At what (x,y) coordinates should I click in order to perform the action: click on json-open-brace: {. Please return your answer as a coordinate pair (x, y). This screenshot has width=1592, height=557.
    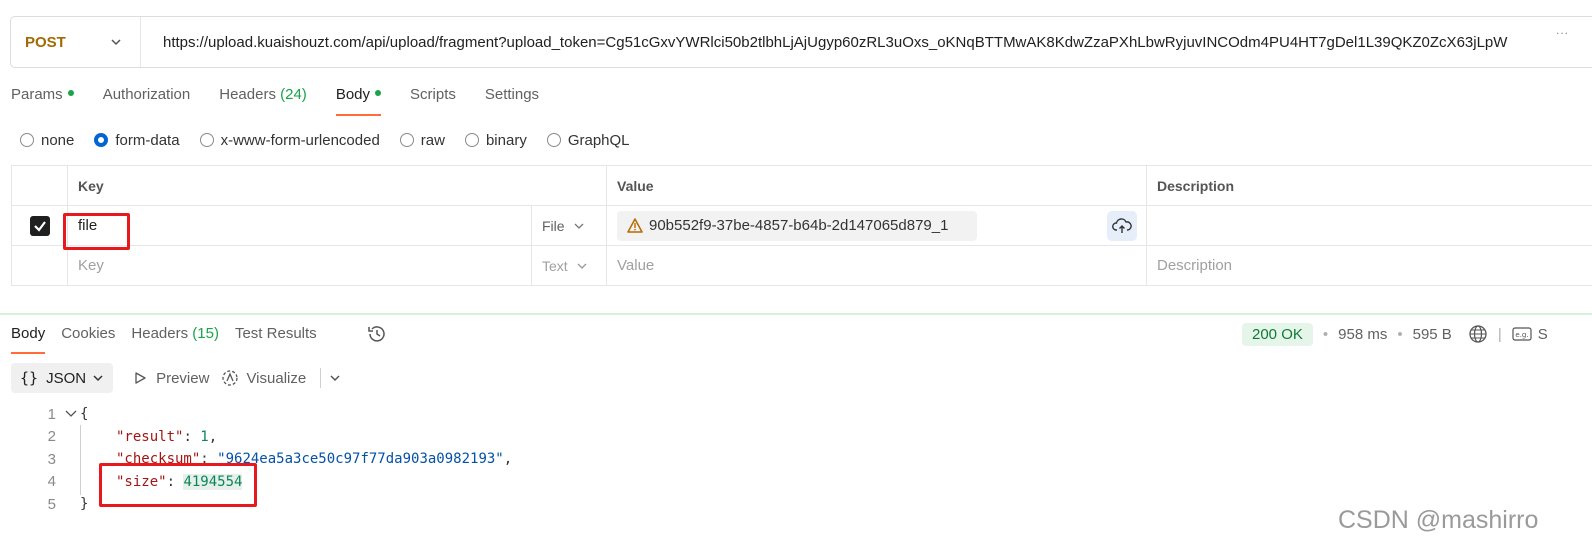
    Looking at the image, I should click on (84, 414).